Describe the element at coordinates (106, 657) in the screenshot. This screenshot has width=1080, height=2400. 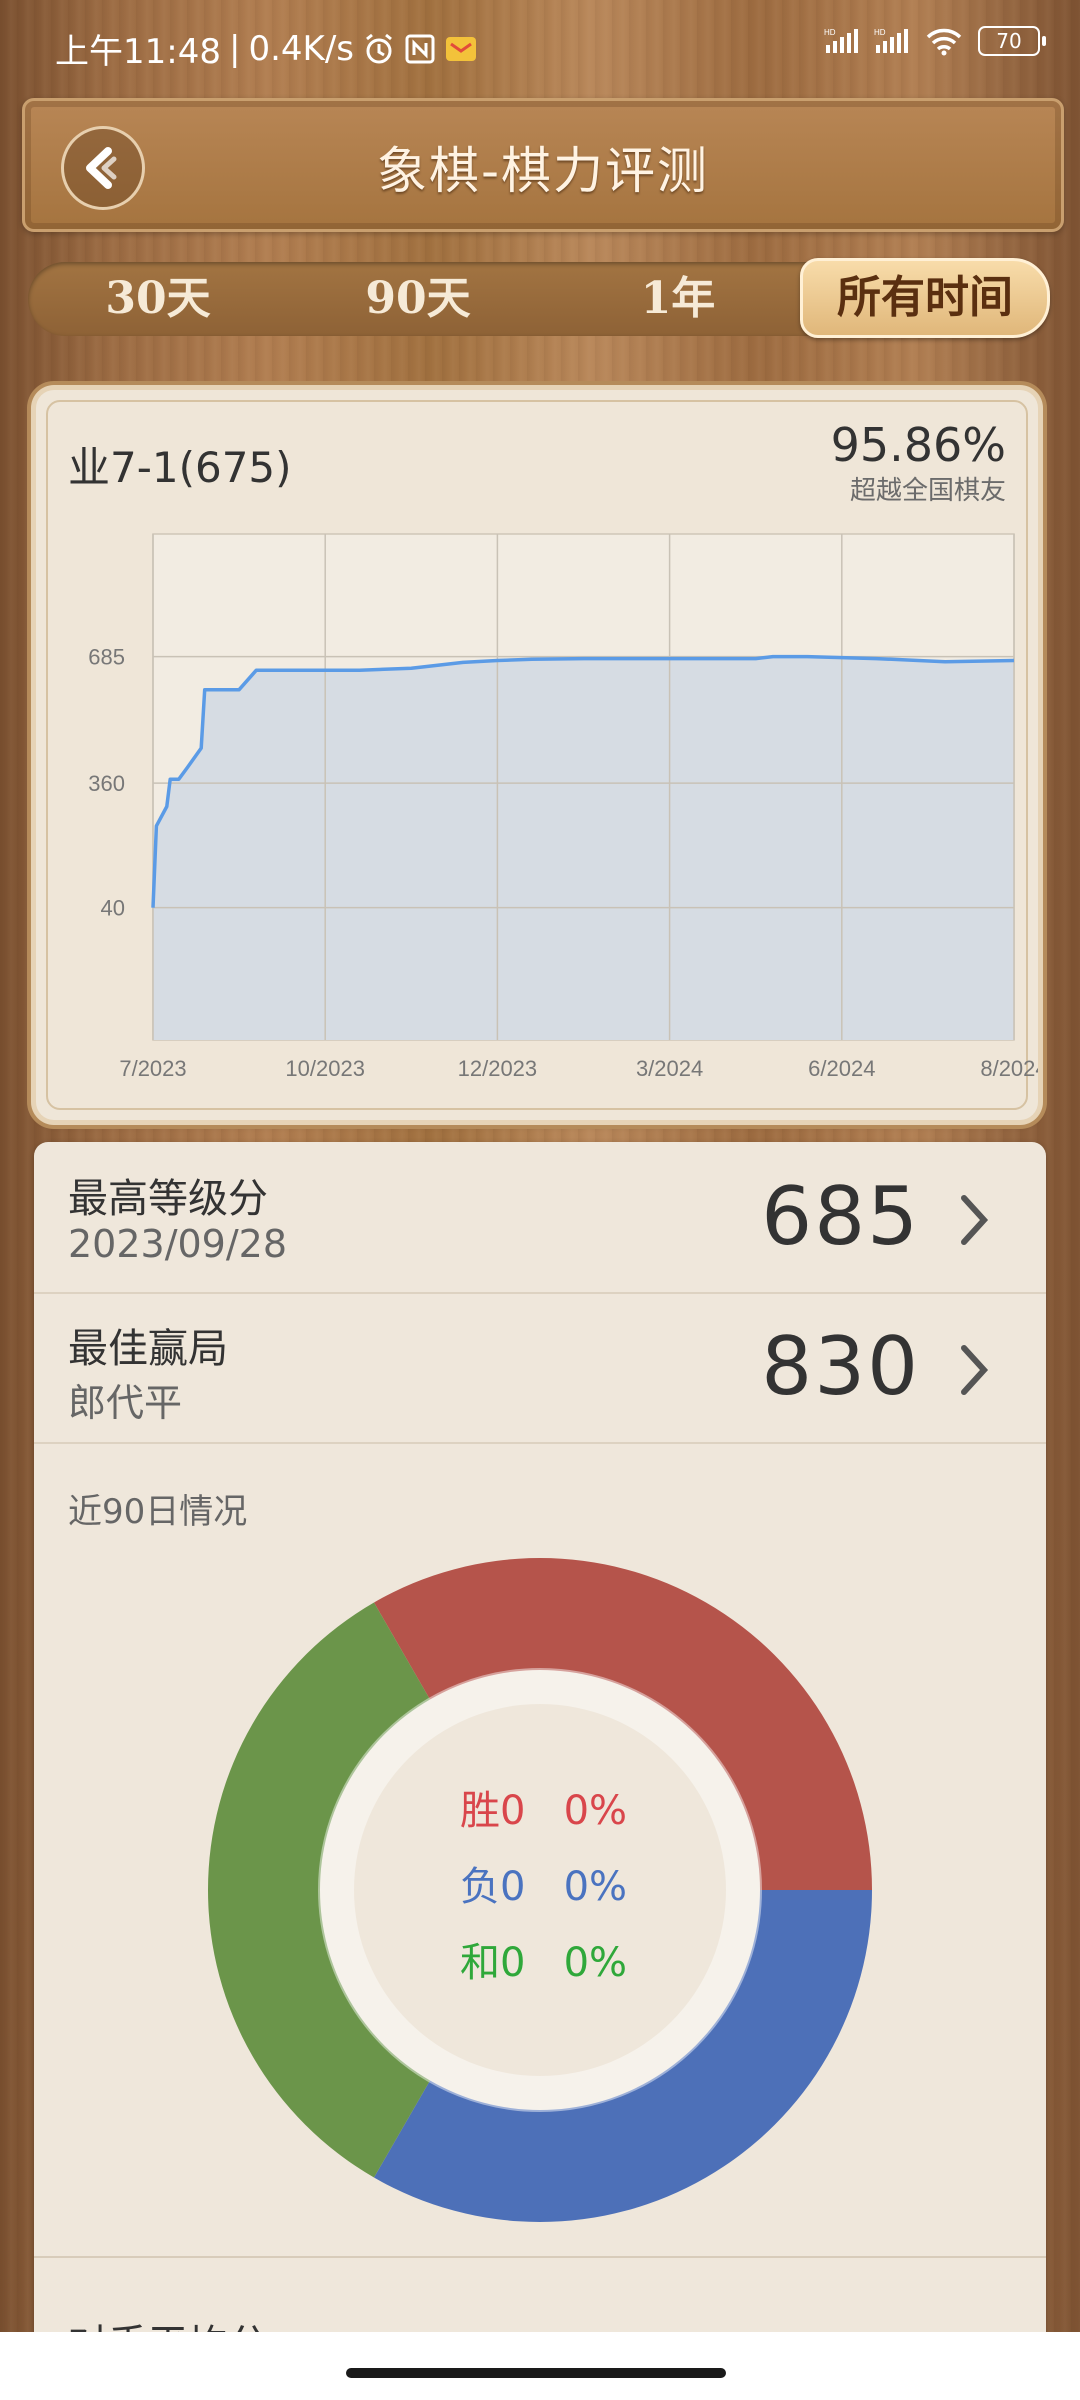
I see `y-tick-label: 685` at that location.